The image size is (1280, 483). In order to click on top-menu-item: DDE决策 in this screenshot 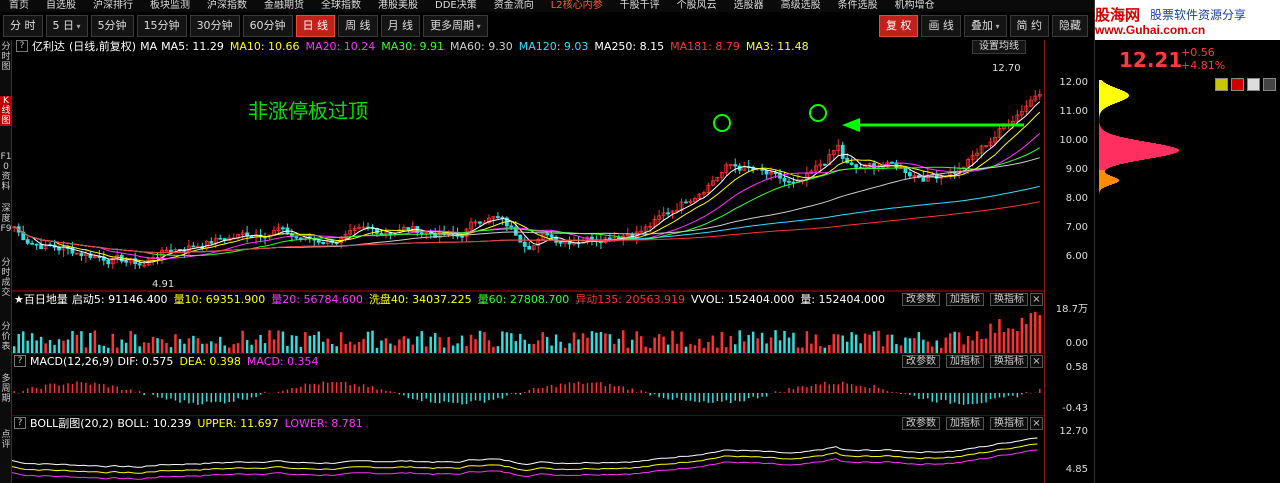, I will do `click(455, 6)`.